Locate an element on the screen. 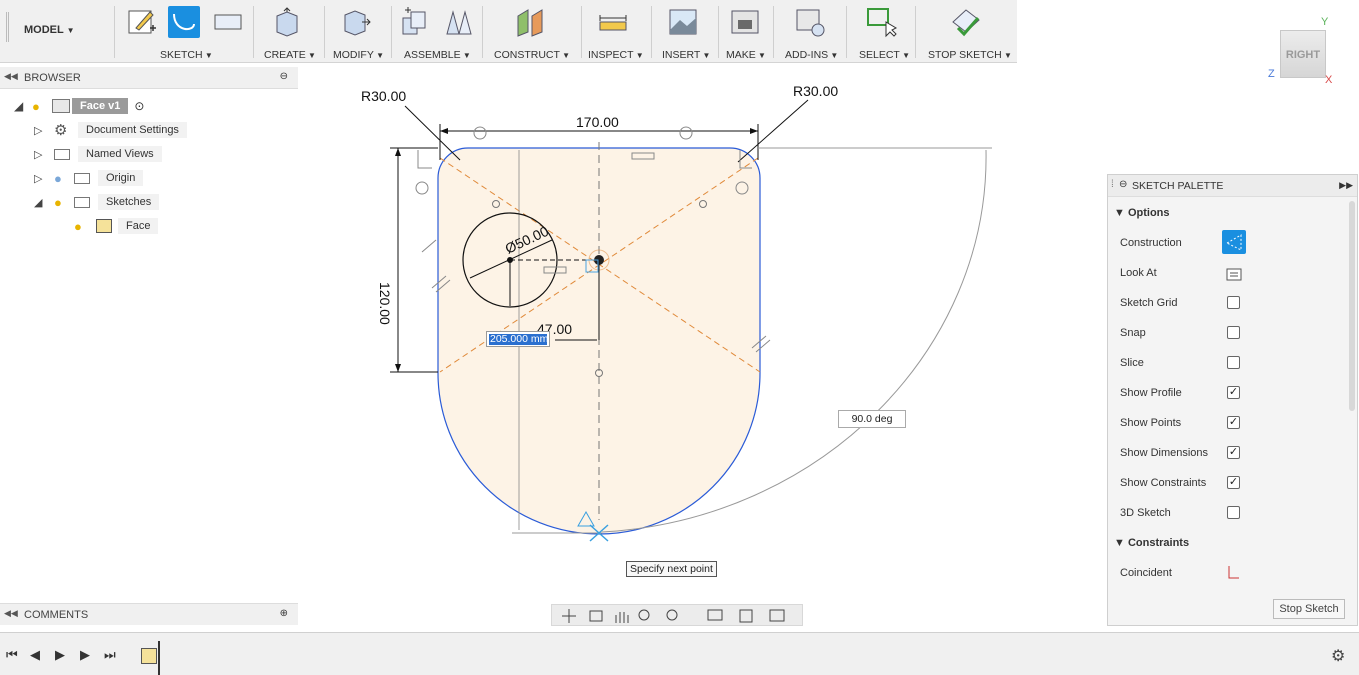  rectangle-tool-icon is located at coordinates (228, 22).